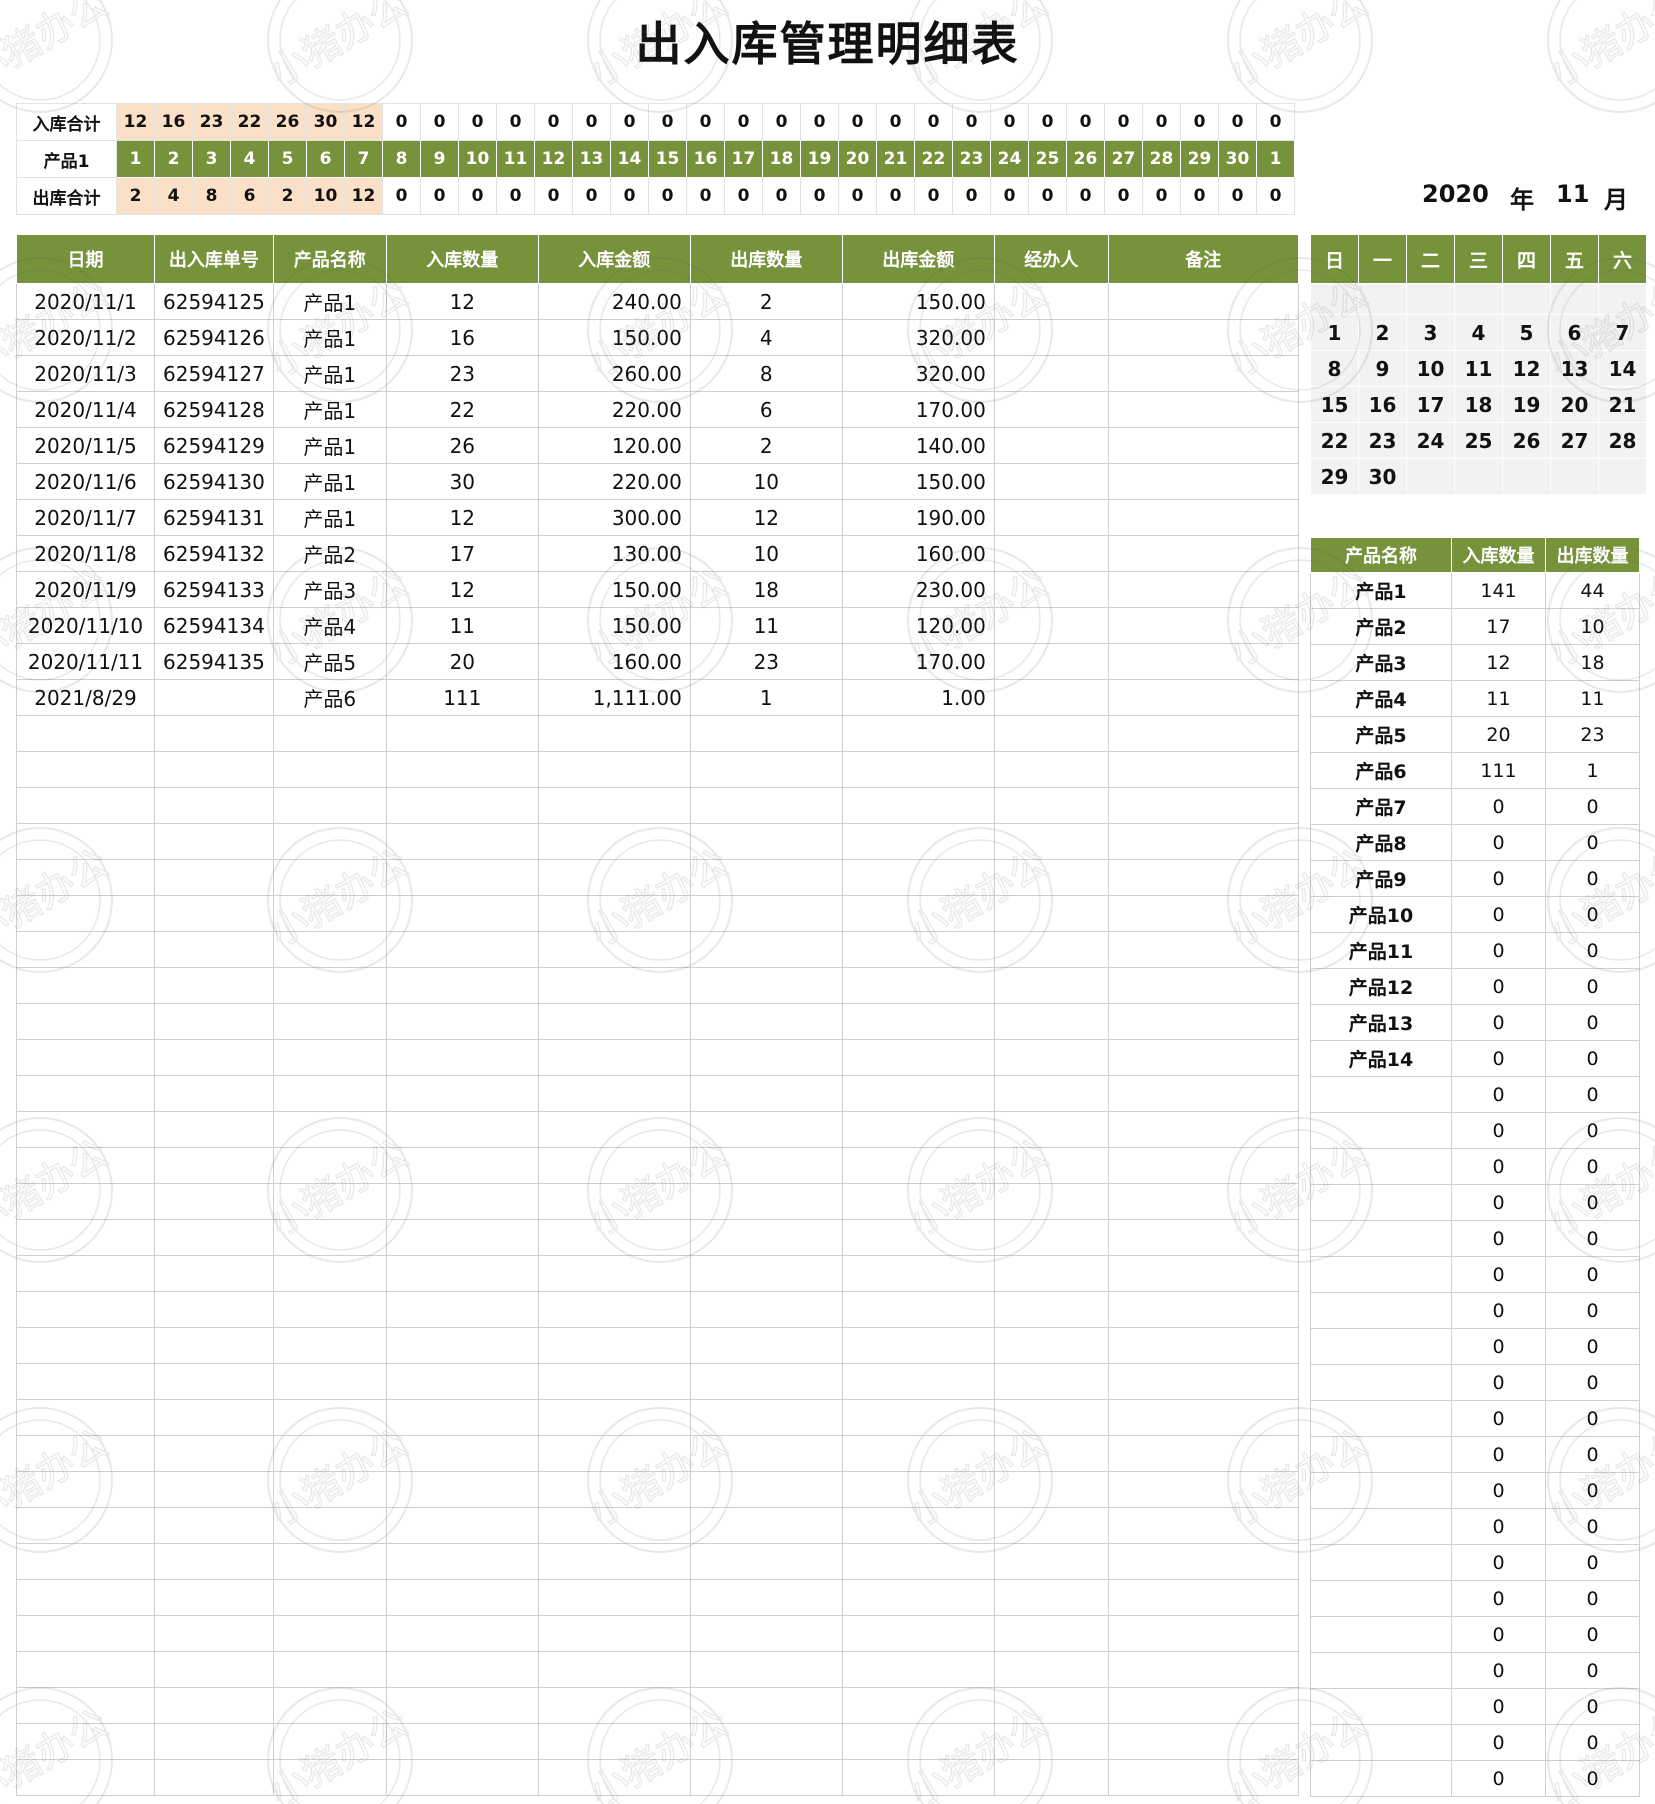 This screenshot has width=1655, height=1804. I want to click on day-cell: 30, so click(1237, 159).